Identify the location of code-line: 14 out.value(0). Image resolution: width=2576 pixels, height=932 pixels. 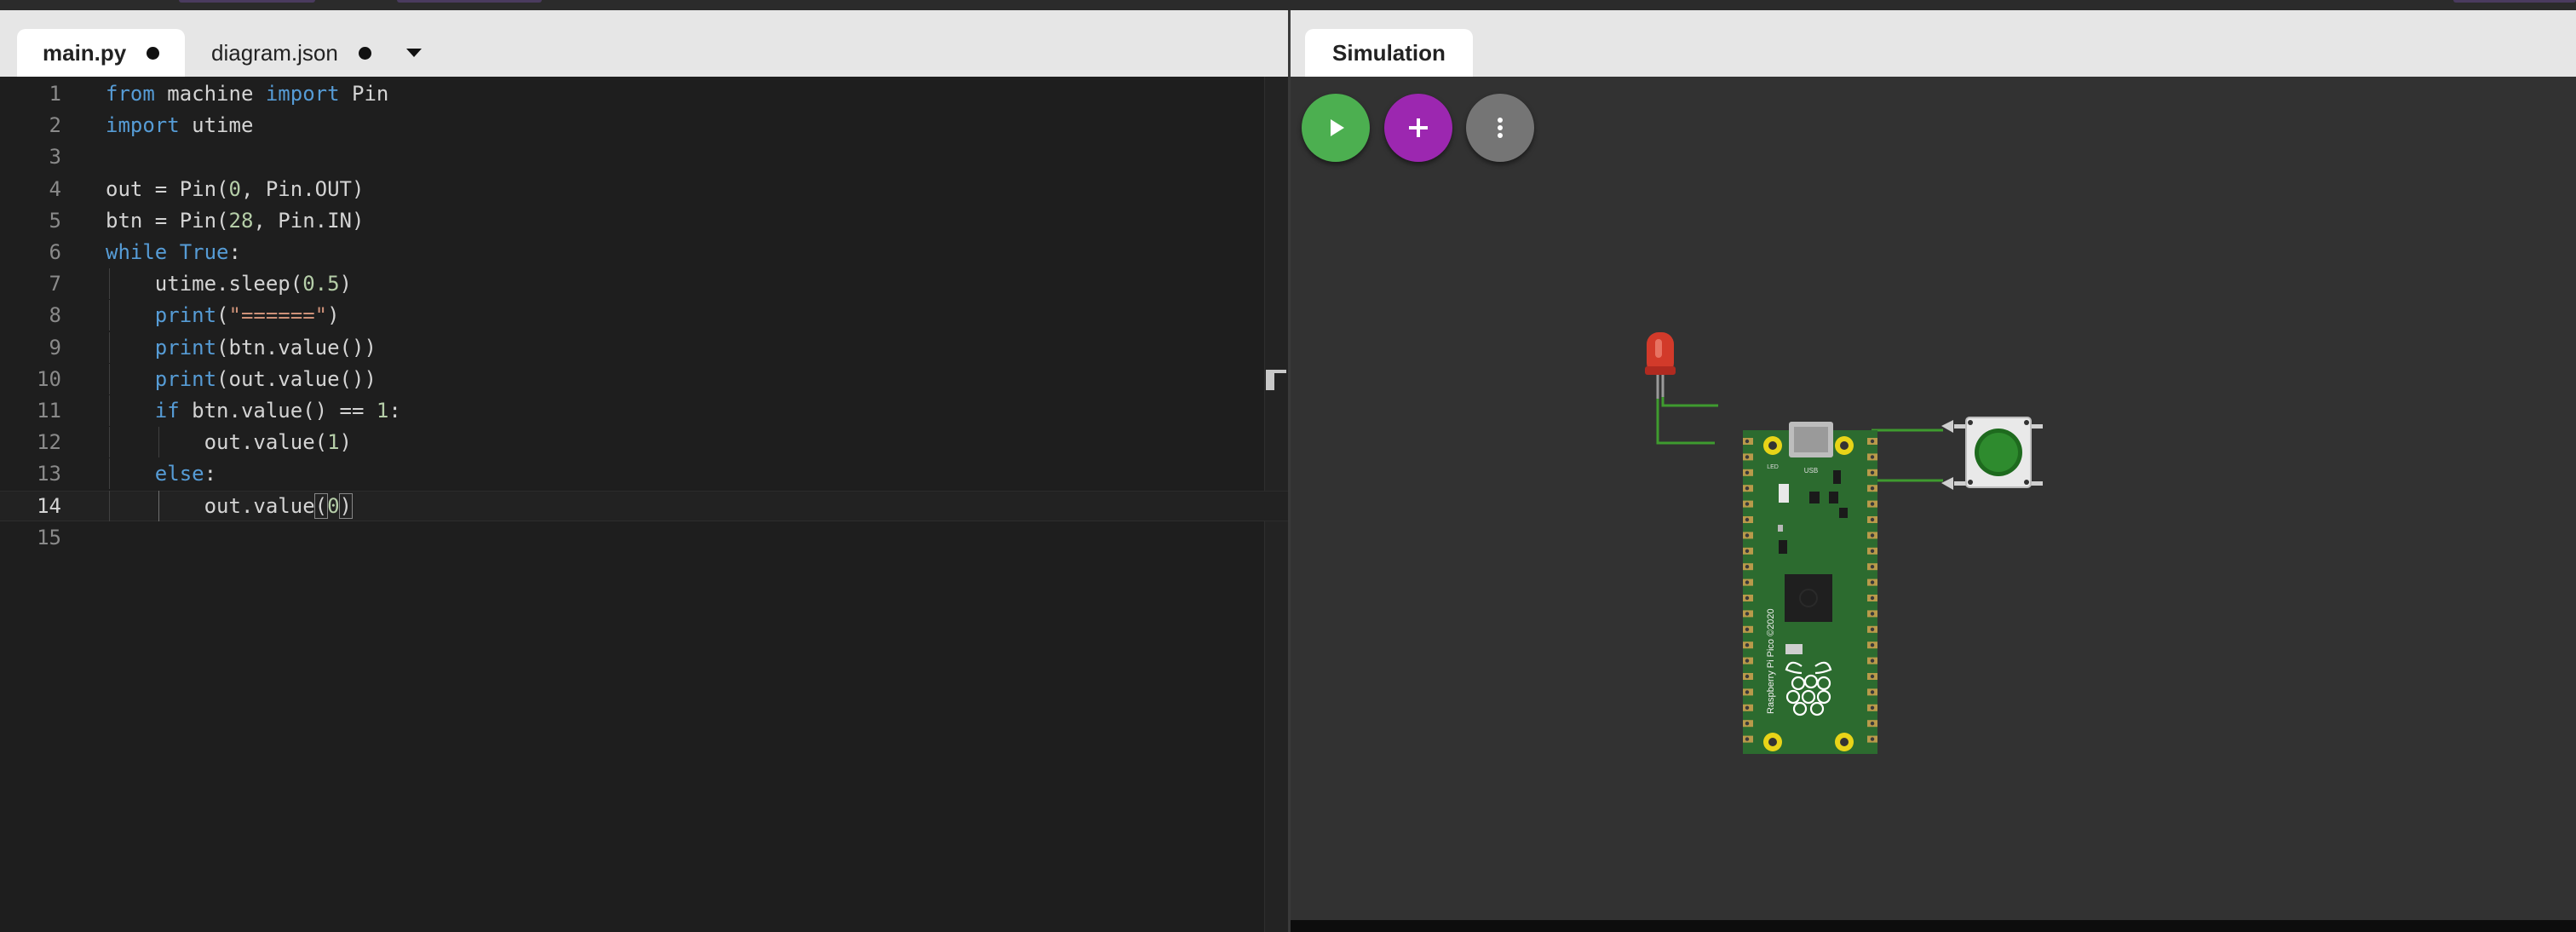
(644, 505).